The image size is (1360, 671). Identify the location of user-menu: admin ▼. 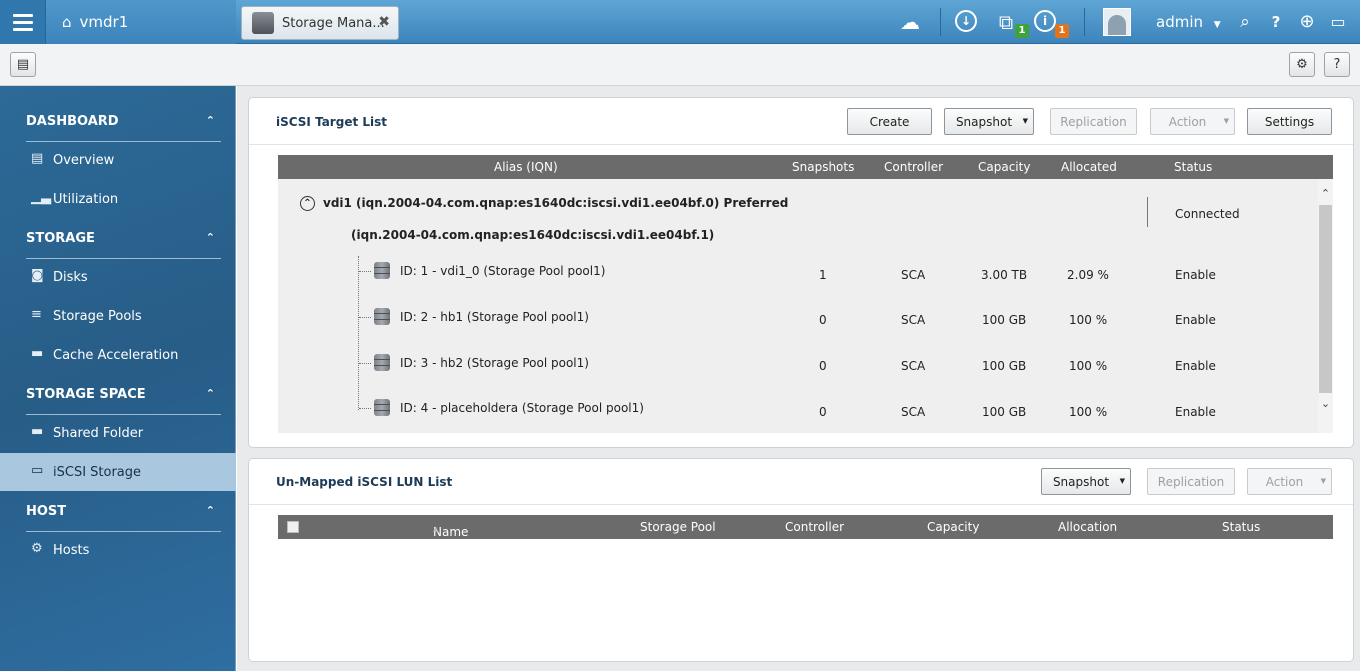
(1188, 22).